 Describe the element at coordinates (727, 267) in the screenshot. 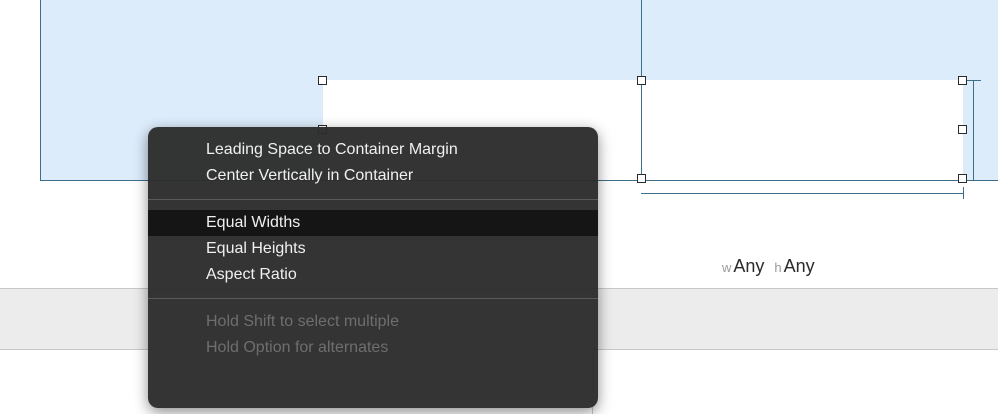

I see `width-class-label: w` at that location.